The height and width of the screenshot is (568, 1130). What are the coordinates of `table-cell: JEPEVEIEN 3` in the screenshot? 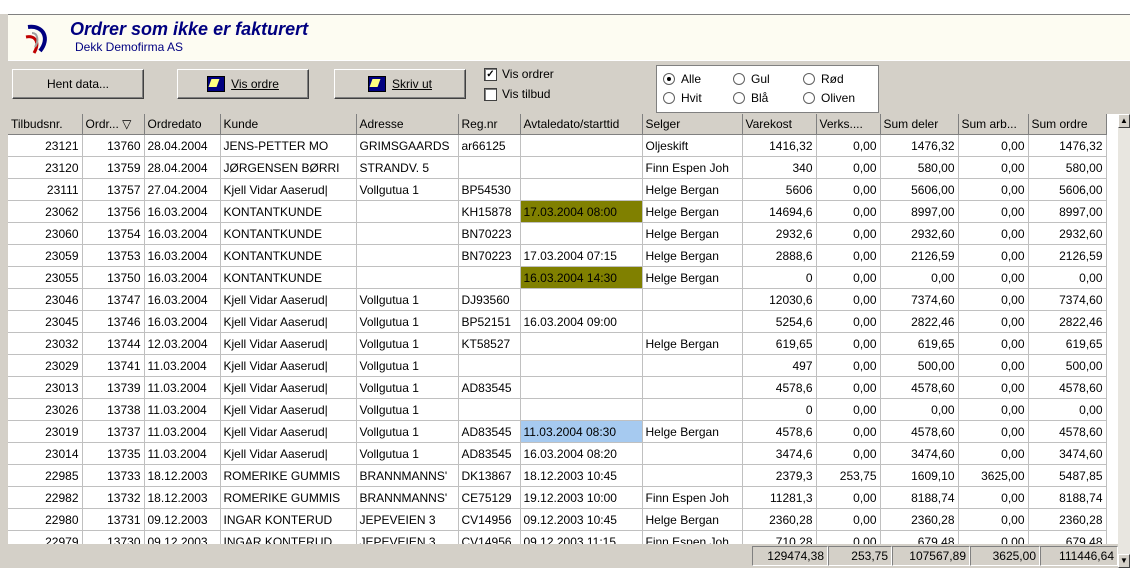 It's located at (407, 537).